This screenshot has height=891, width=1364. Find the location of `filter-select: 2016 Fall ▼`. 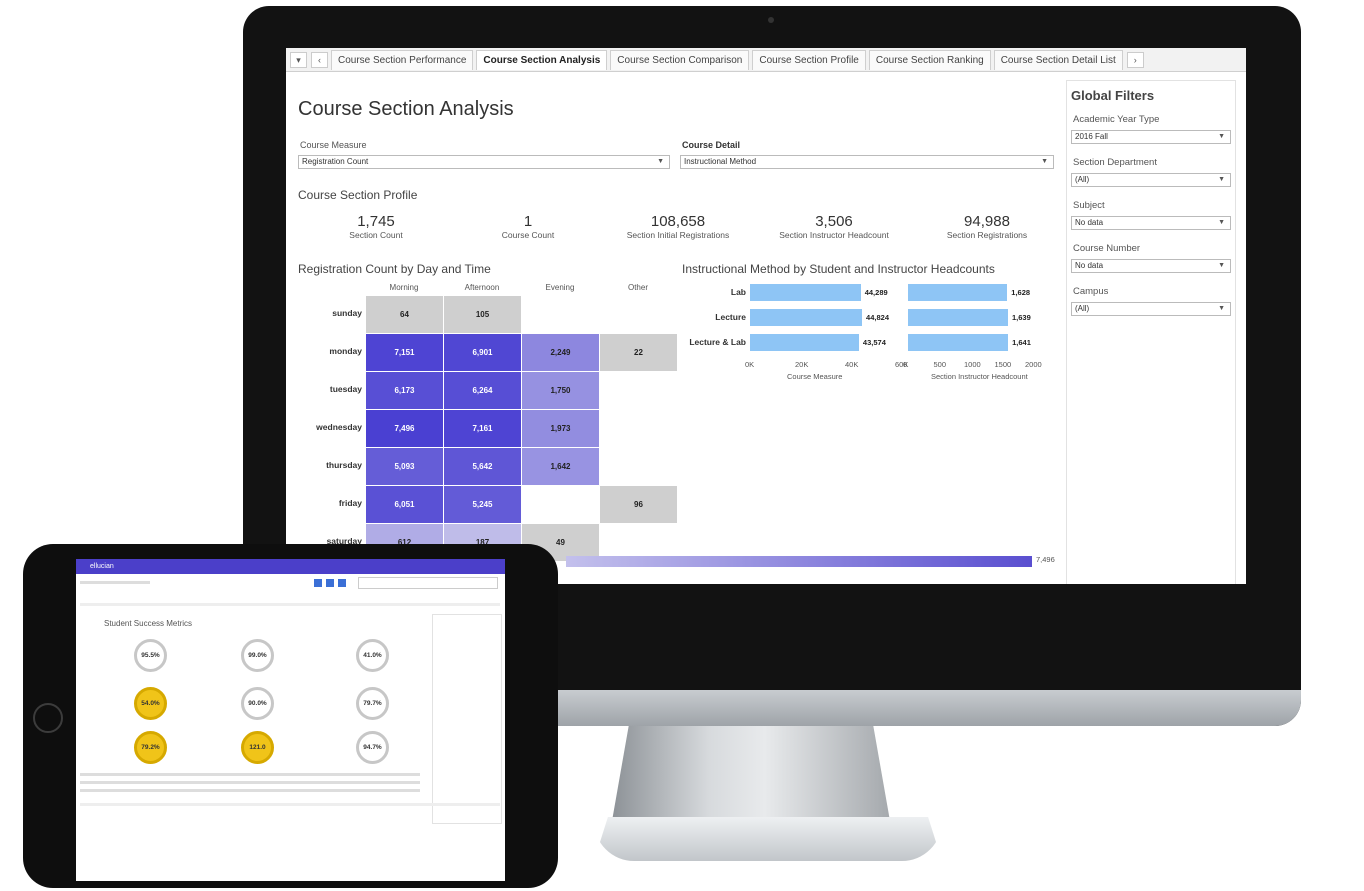

filter-select: 2016 Fall ▼ is located at coordinates (1151, 137).